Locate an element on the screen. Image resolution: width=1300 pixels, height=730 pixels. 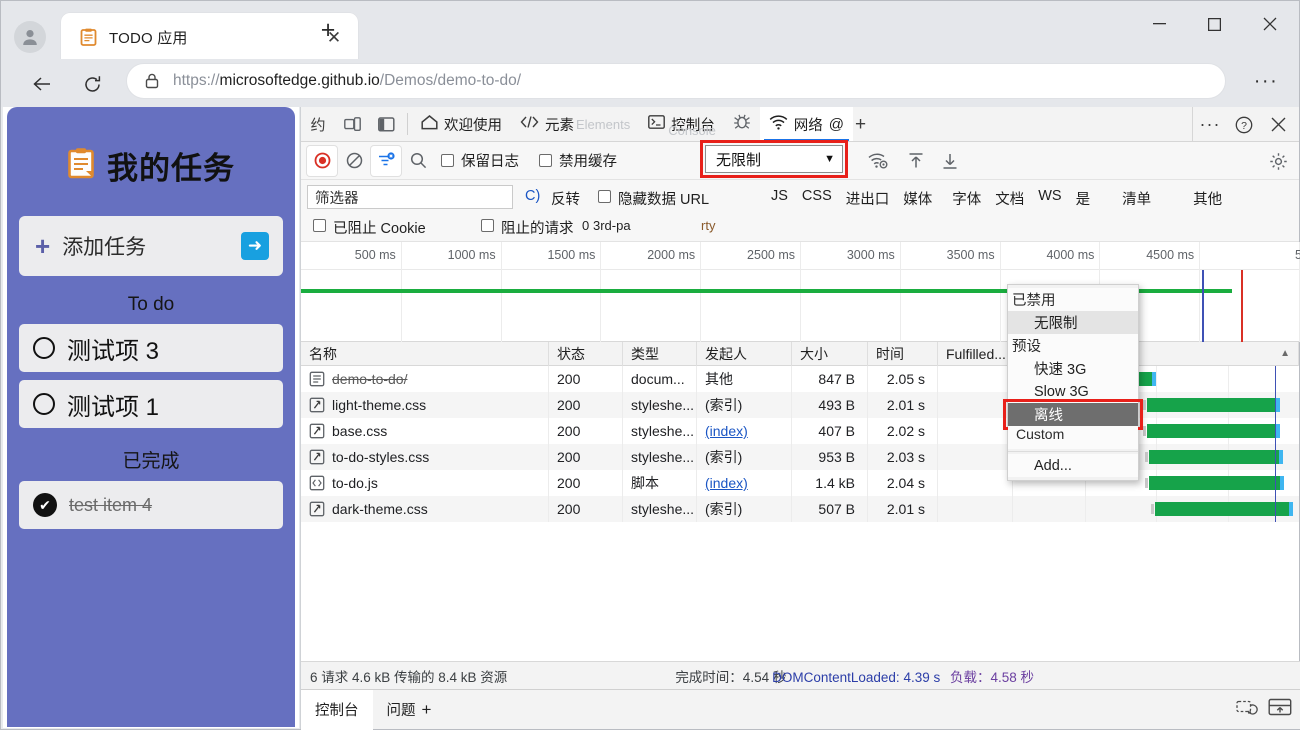
help-icon: ? is located at coordinates (1244, 125).